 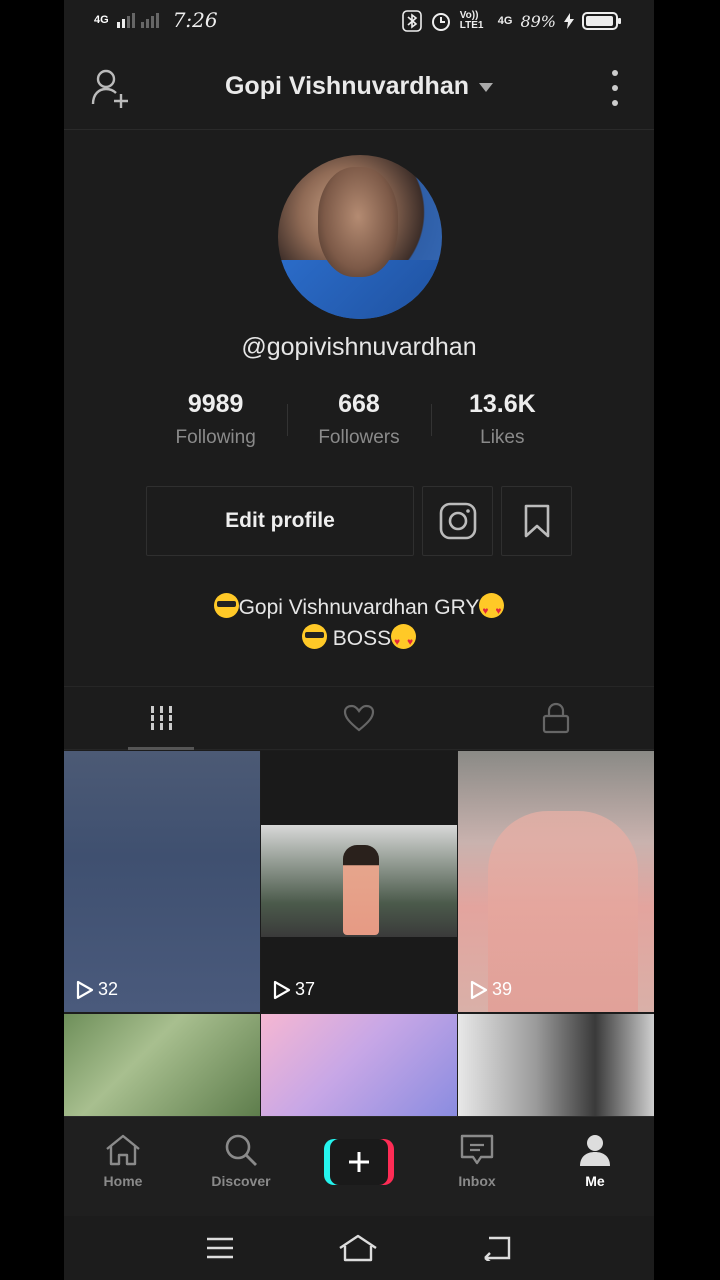 I want to click on stat-followers: 668 Followers, so click(x=358, y=425).